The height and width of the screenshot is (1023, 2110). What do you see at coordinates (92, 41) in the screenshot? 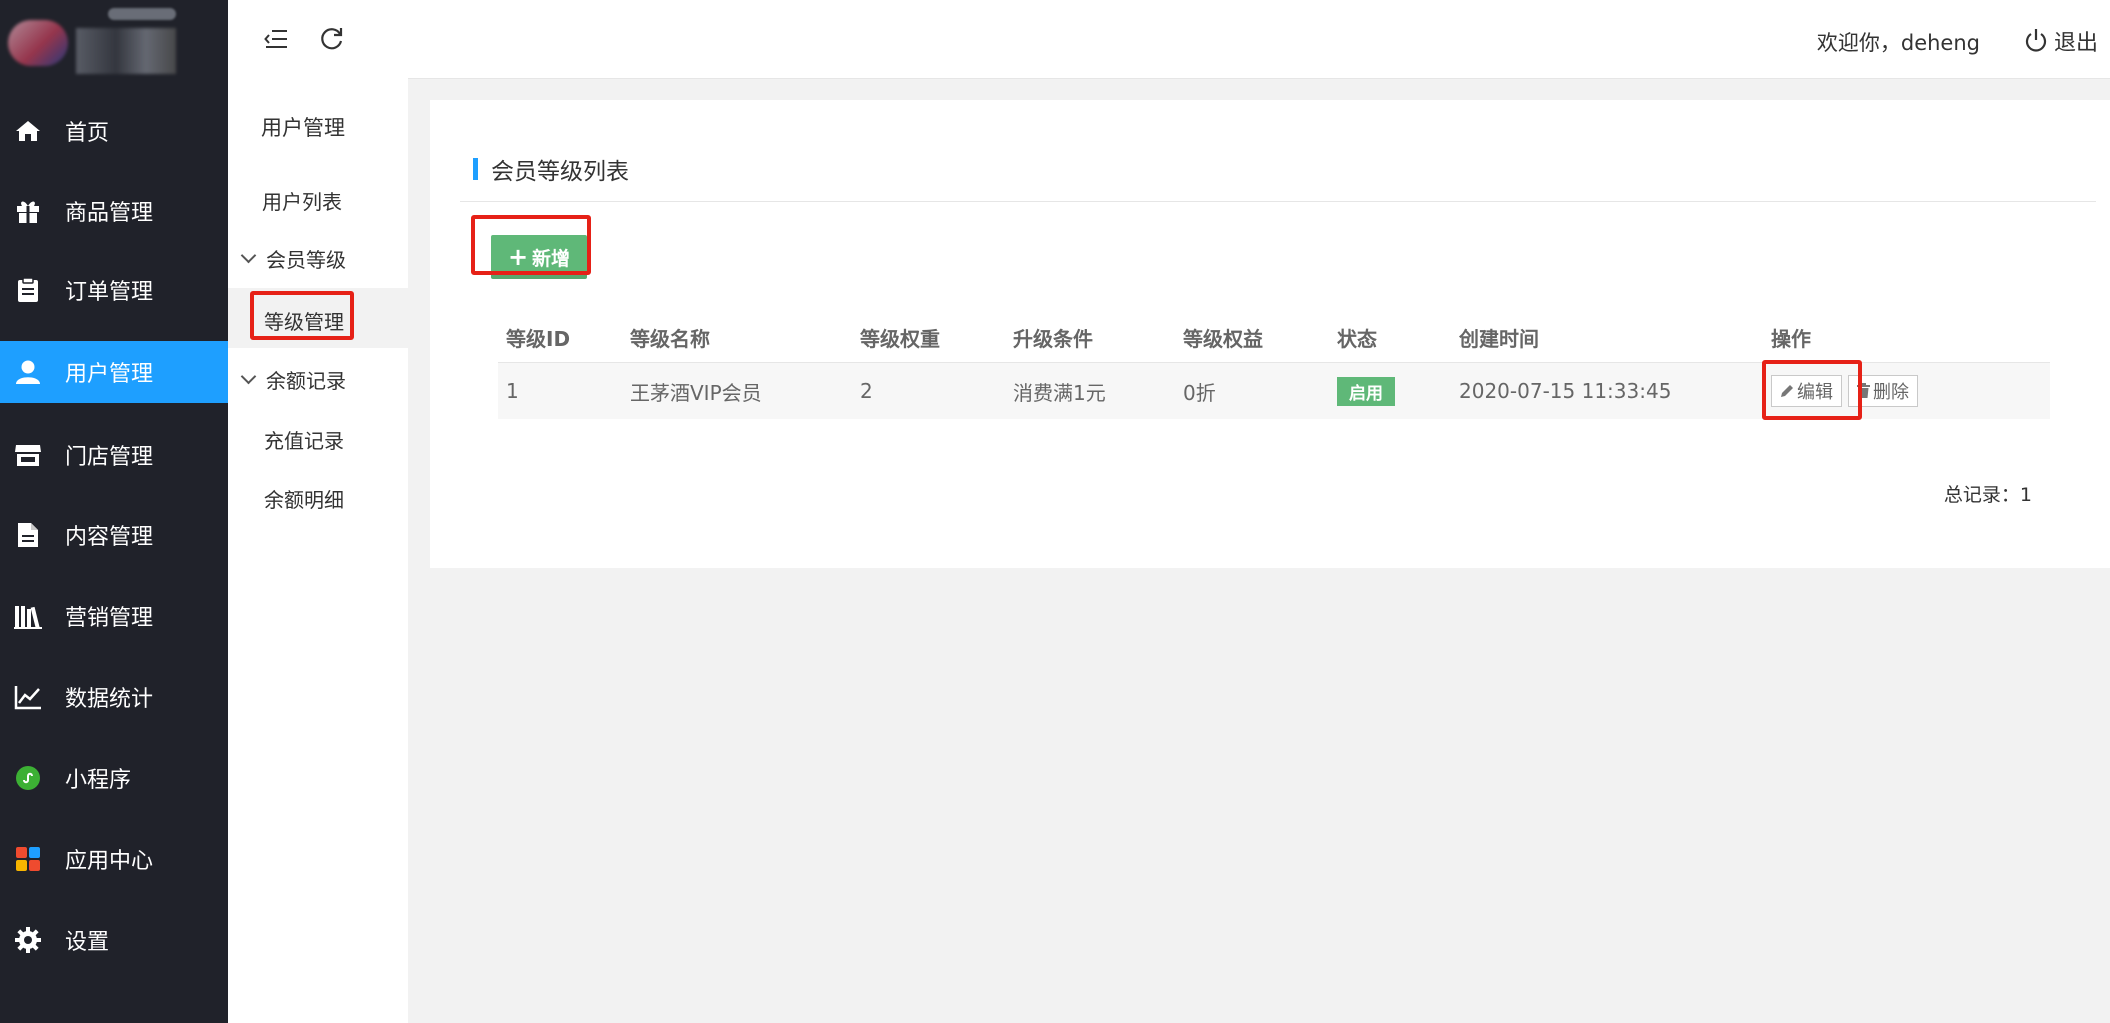
I see `app-logo` at bounding box center [92, 41].